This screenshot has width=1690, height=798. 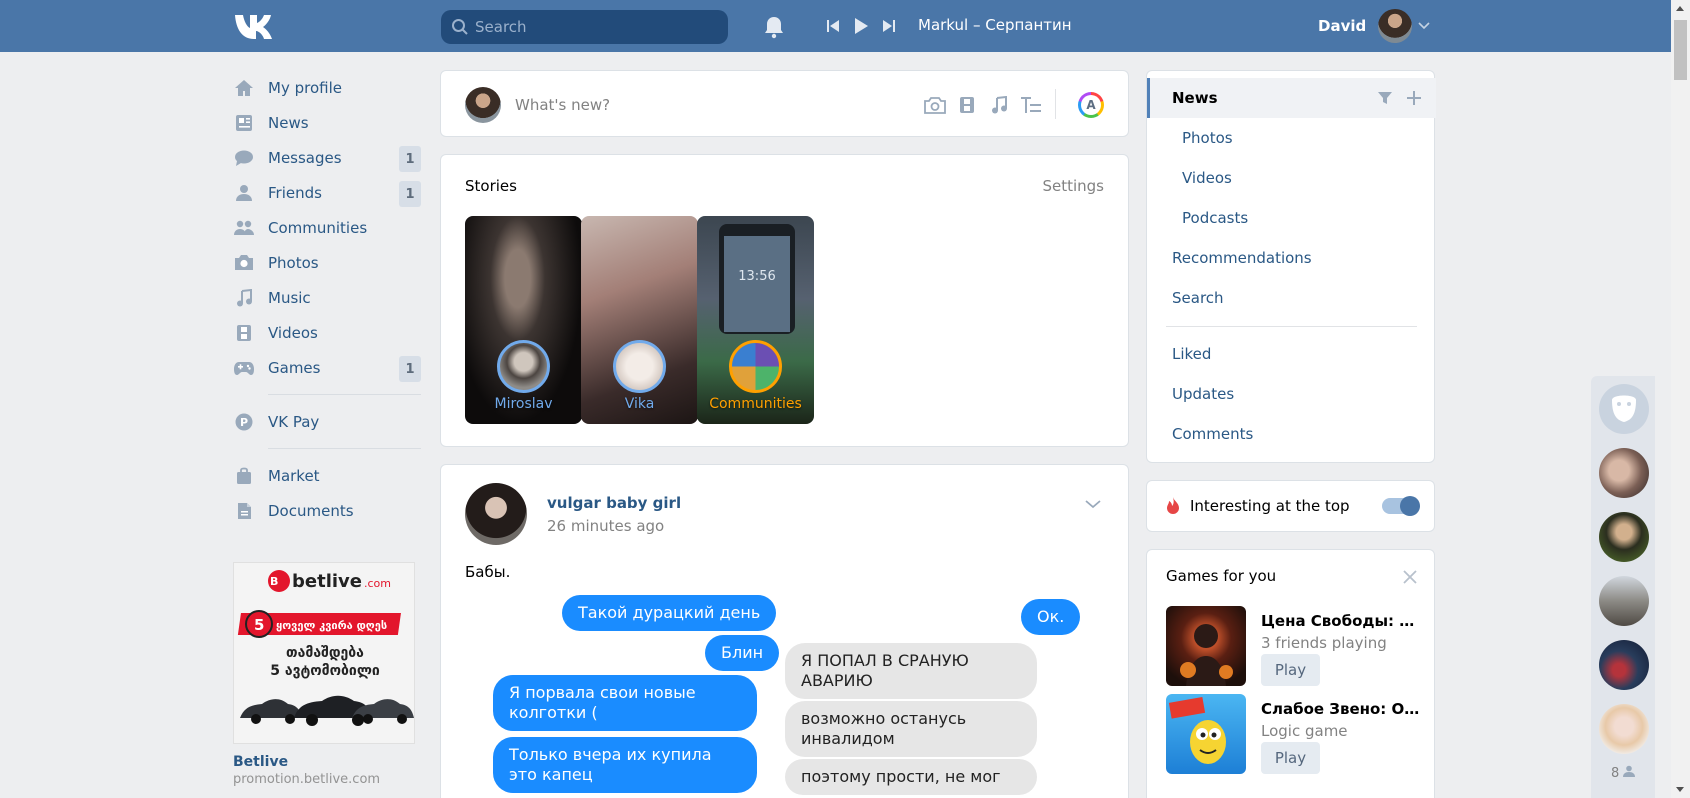 I want to click on user-menu: David, so click(x=1374, y=26).